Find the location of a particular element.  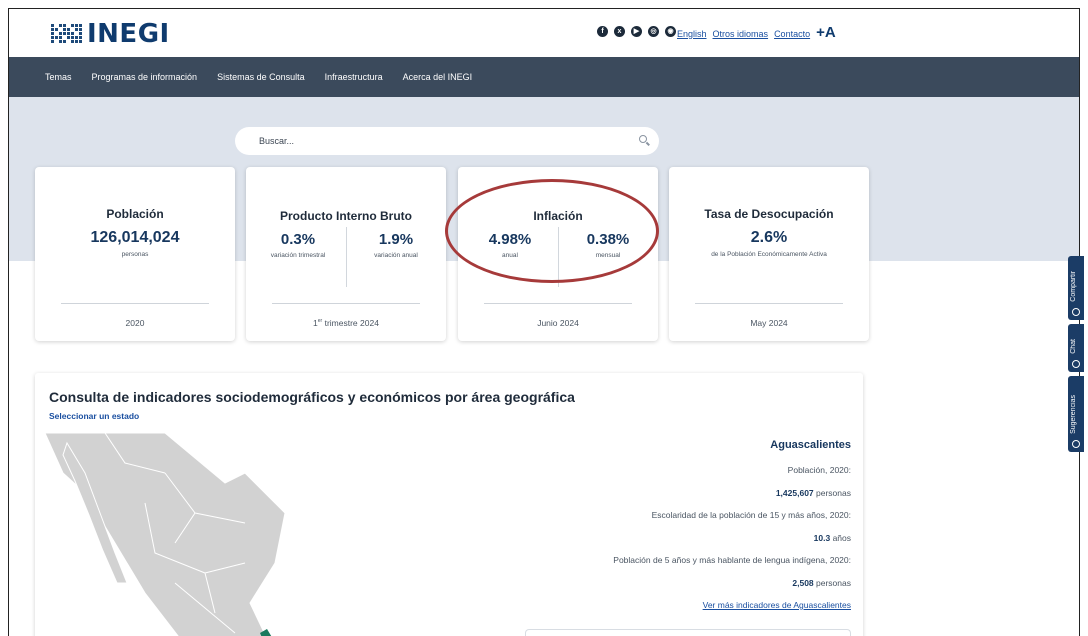

social-links: f x ▶ ◎ ◉ is located at coordinates (636, 31).